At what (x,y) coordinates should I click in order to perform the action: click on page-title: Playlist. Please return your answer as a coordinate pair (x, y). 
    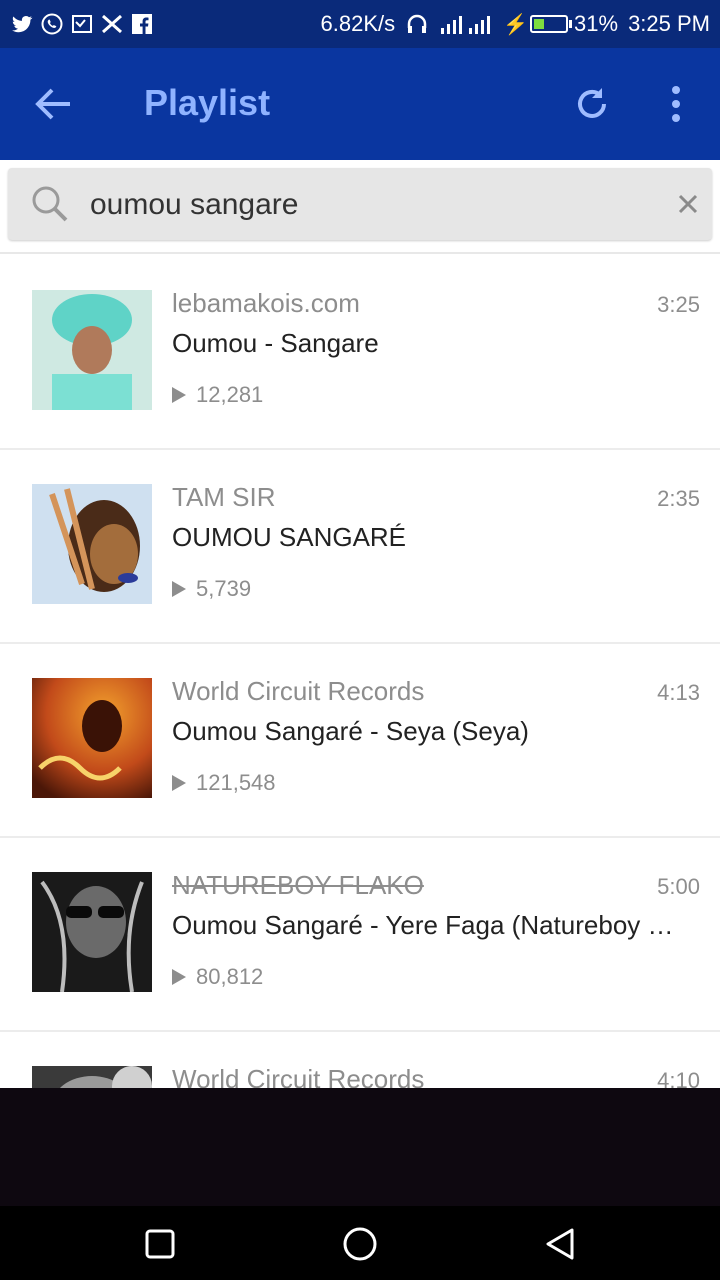
    Looking at the image, I should click on (207, 102).